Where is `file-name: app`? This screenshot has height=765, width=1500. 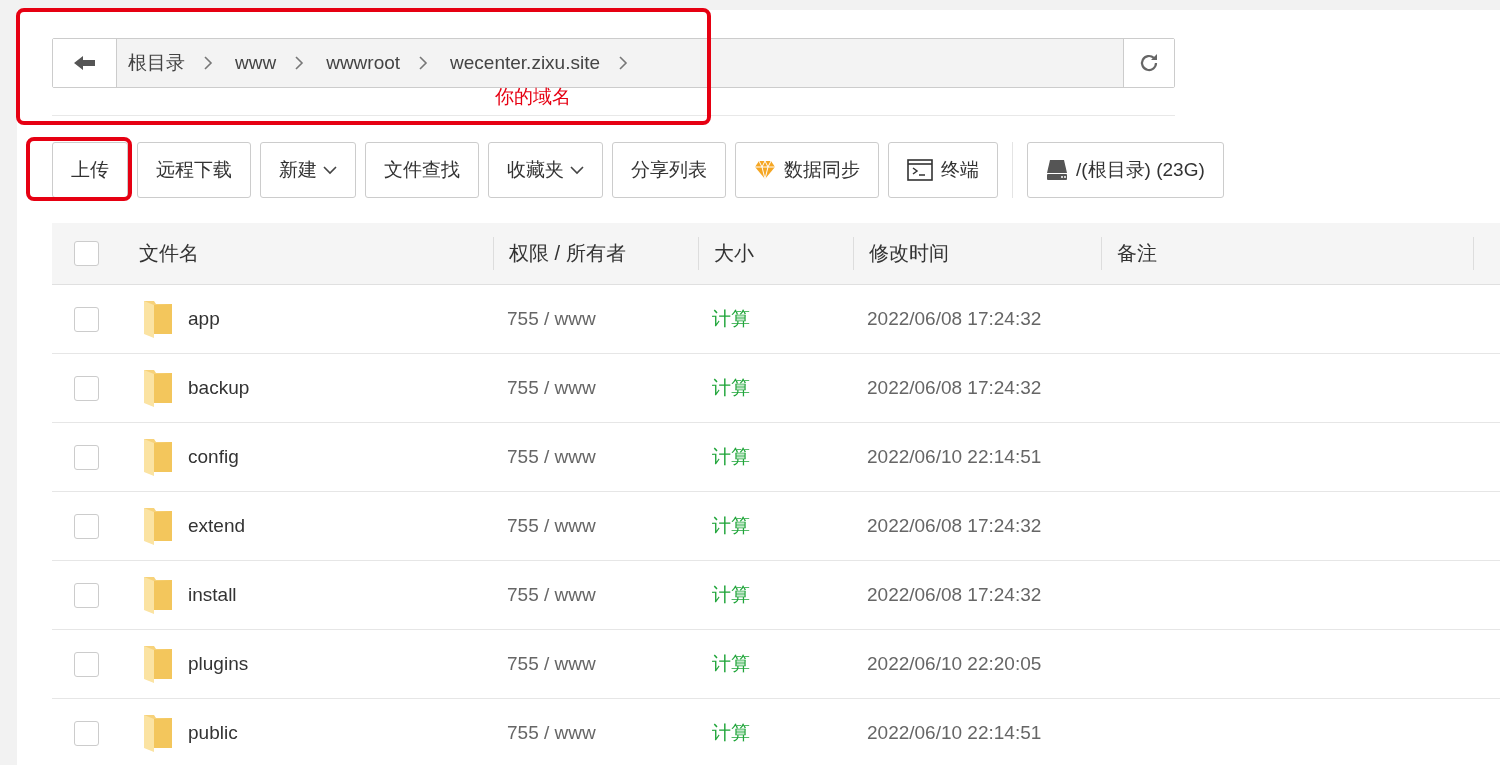
file-name: app is located at coordinates (204, 319).